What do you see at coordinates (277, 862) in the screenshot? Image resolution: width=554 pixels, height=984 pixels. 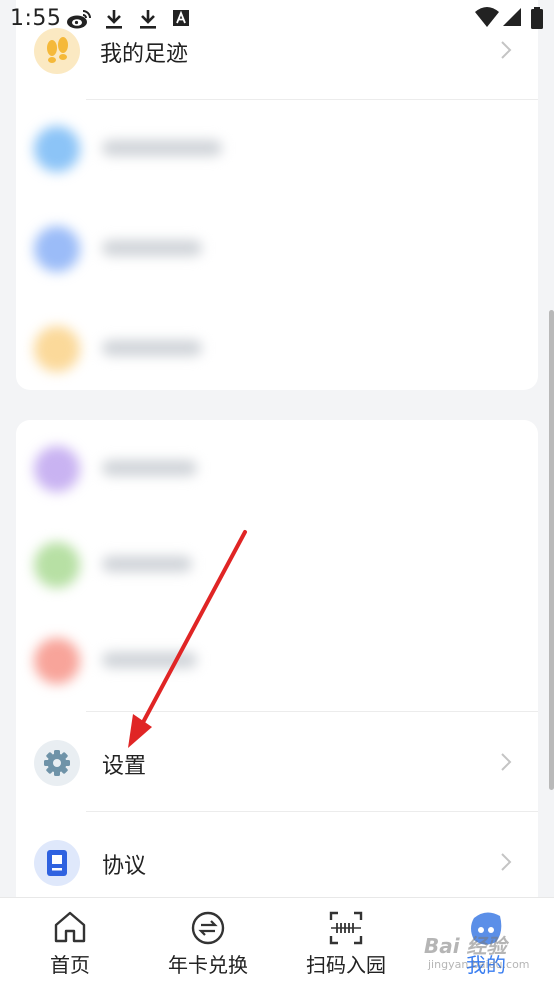 I see `menu-item-agreement: 协议` at bounding box center [277, 862].